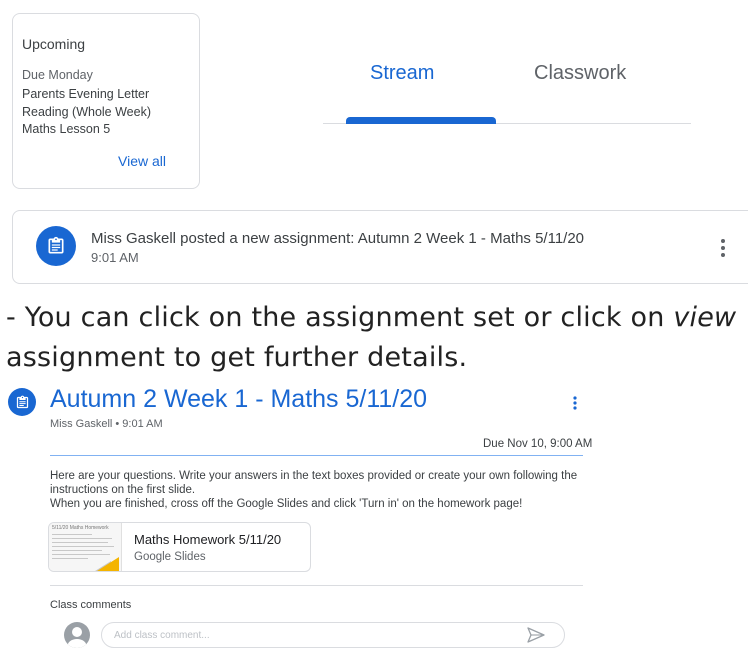  I want to click on assignment-title: Autumn 2 Week 1 - Maths 5/11/20, so click(239, 399).